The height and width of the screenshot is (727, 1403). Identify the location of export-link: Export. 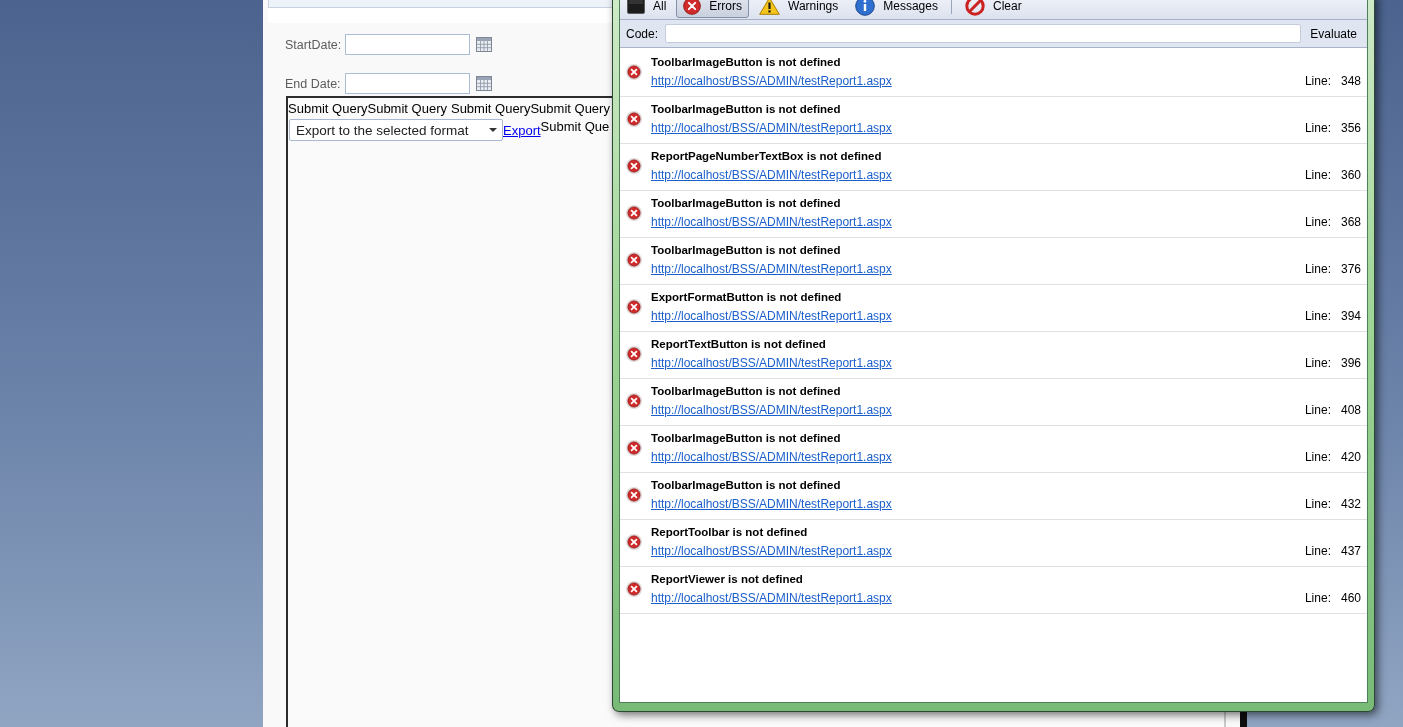
(522, 130).